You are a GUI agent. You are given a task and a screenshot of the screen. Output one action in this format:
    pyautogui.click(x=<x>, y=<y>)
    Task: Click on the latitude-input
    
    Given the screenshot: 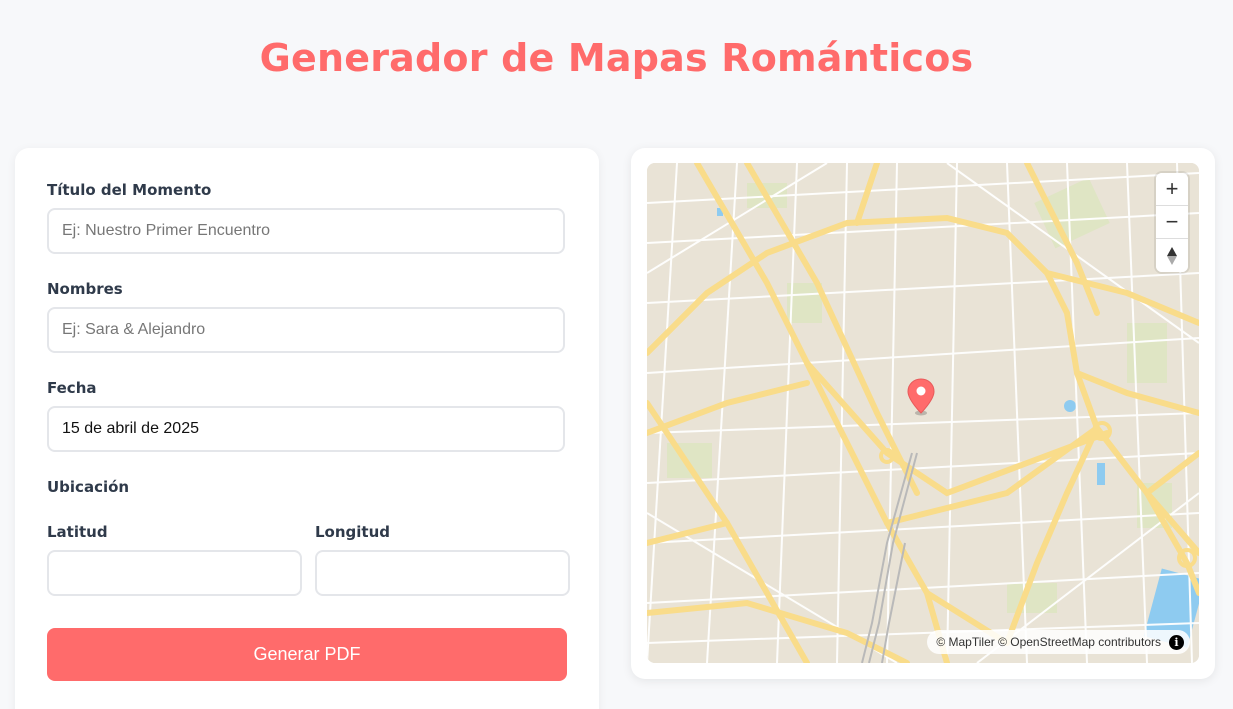 What is the action you would take?
    pyautogui.click(x=174, y=573)
    